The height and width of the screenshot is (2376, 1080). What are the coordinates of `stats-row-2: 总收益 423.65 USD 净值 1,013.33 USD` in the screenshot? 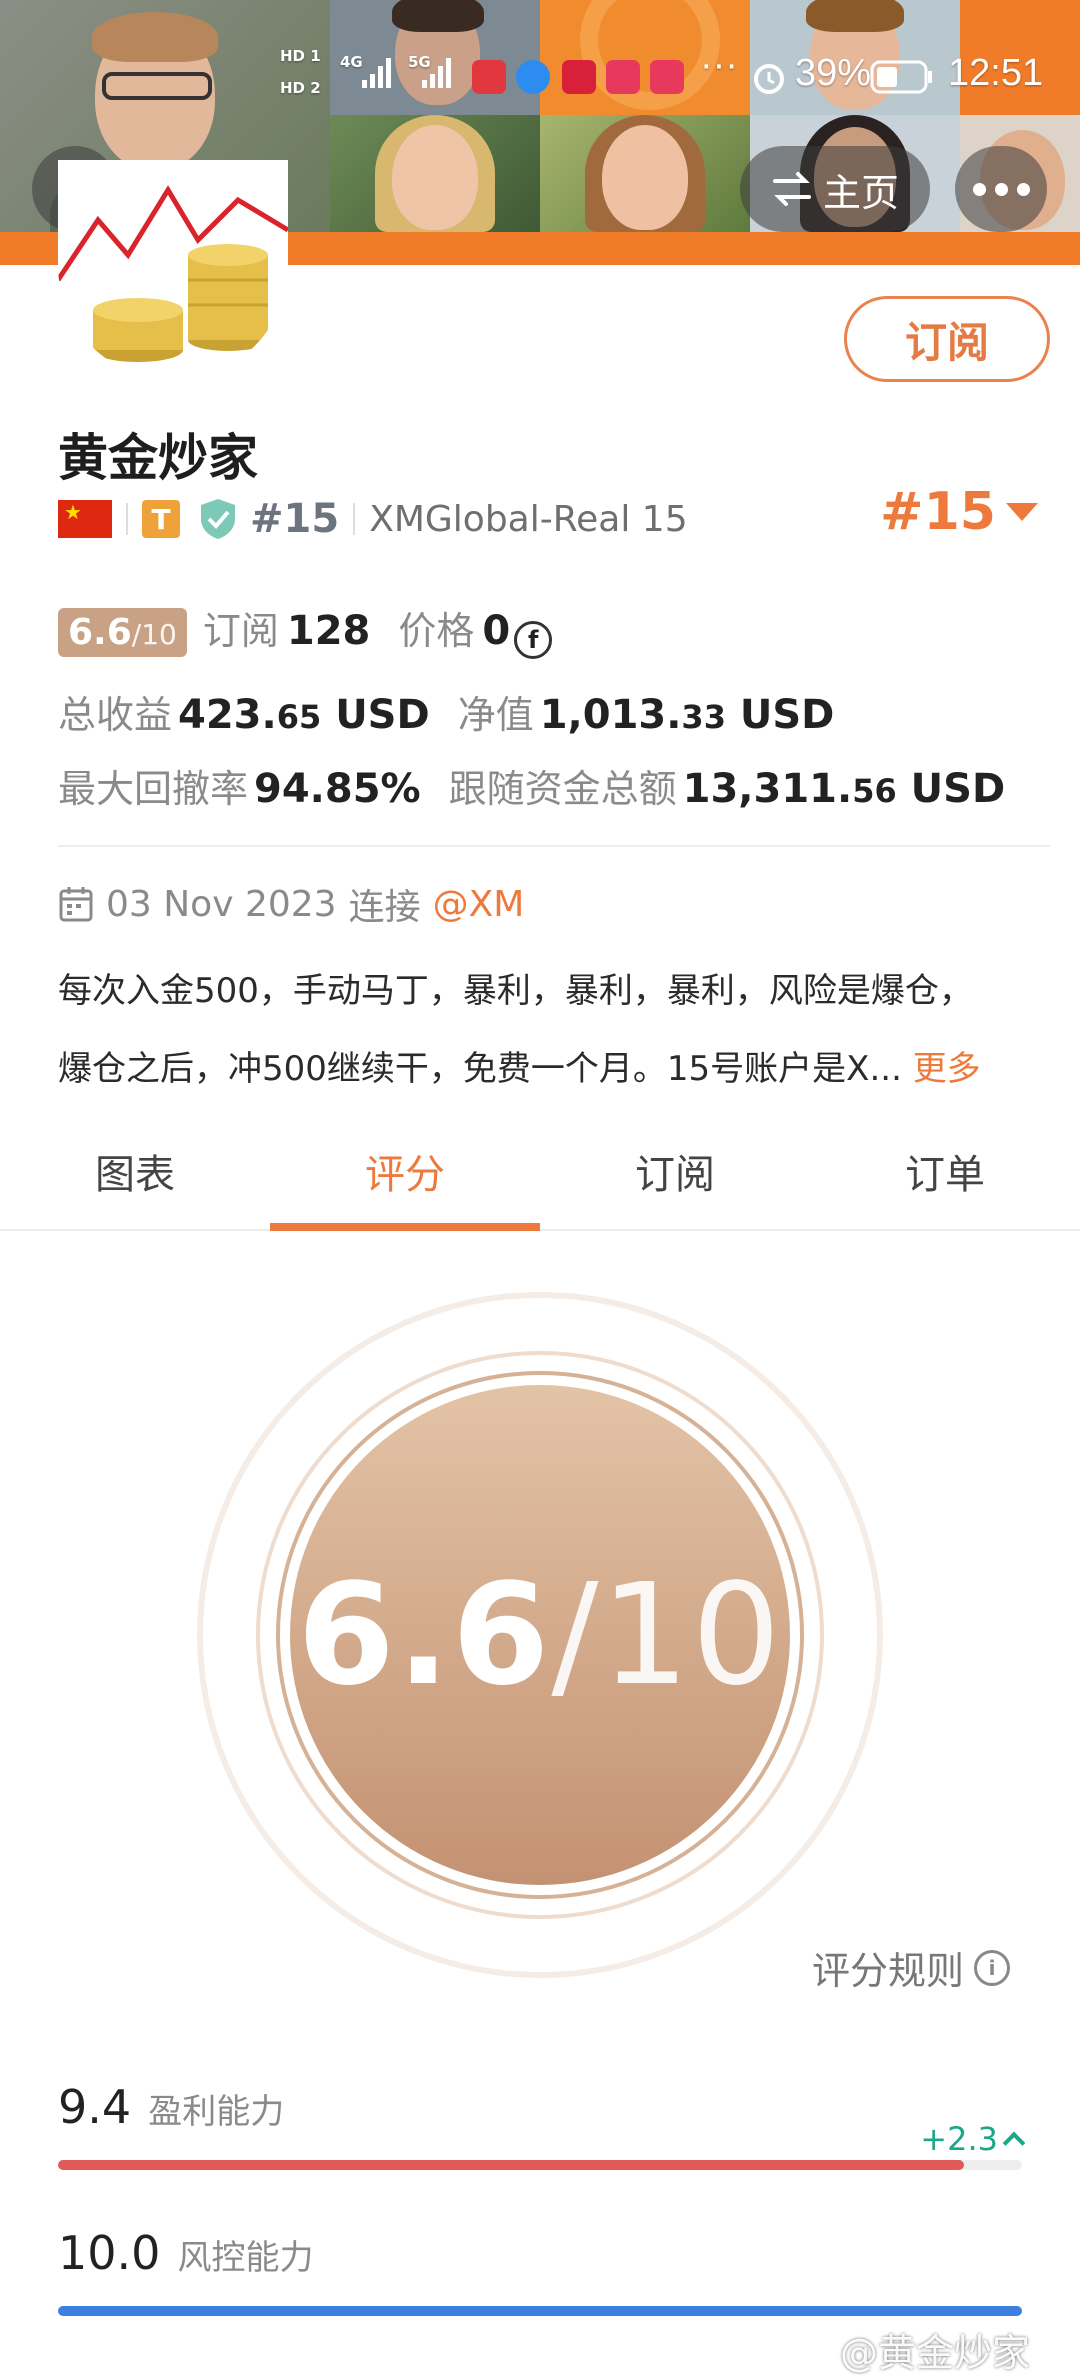 It's located at (446, 711).